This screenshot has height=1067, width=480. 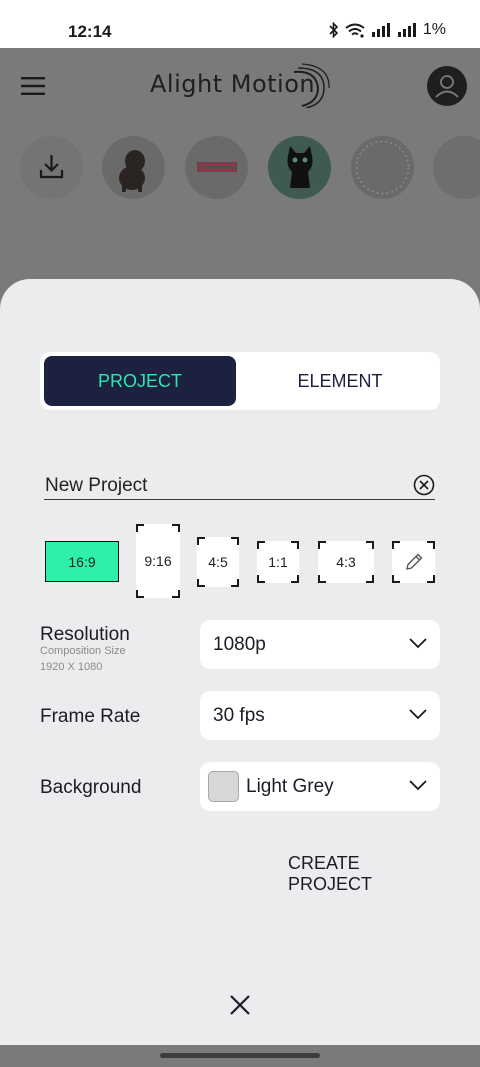 I want to click on status-icons: 1%, so click(x=387, y=30).